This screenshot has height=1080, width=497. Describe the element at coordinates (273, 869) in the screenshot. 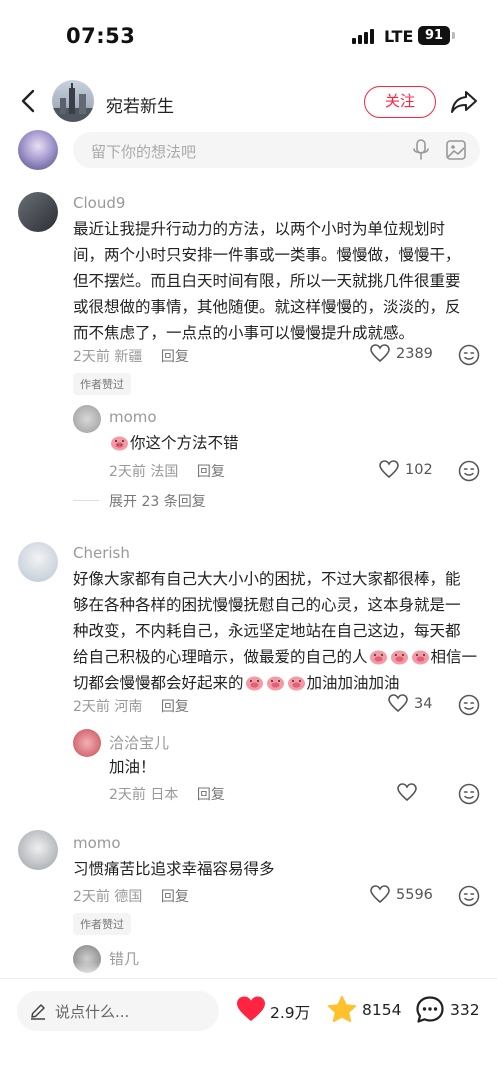

I see `comment-text: 习惯痛苦比追求幸福容易得多` at that location.